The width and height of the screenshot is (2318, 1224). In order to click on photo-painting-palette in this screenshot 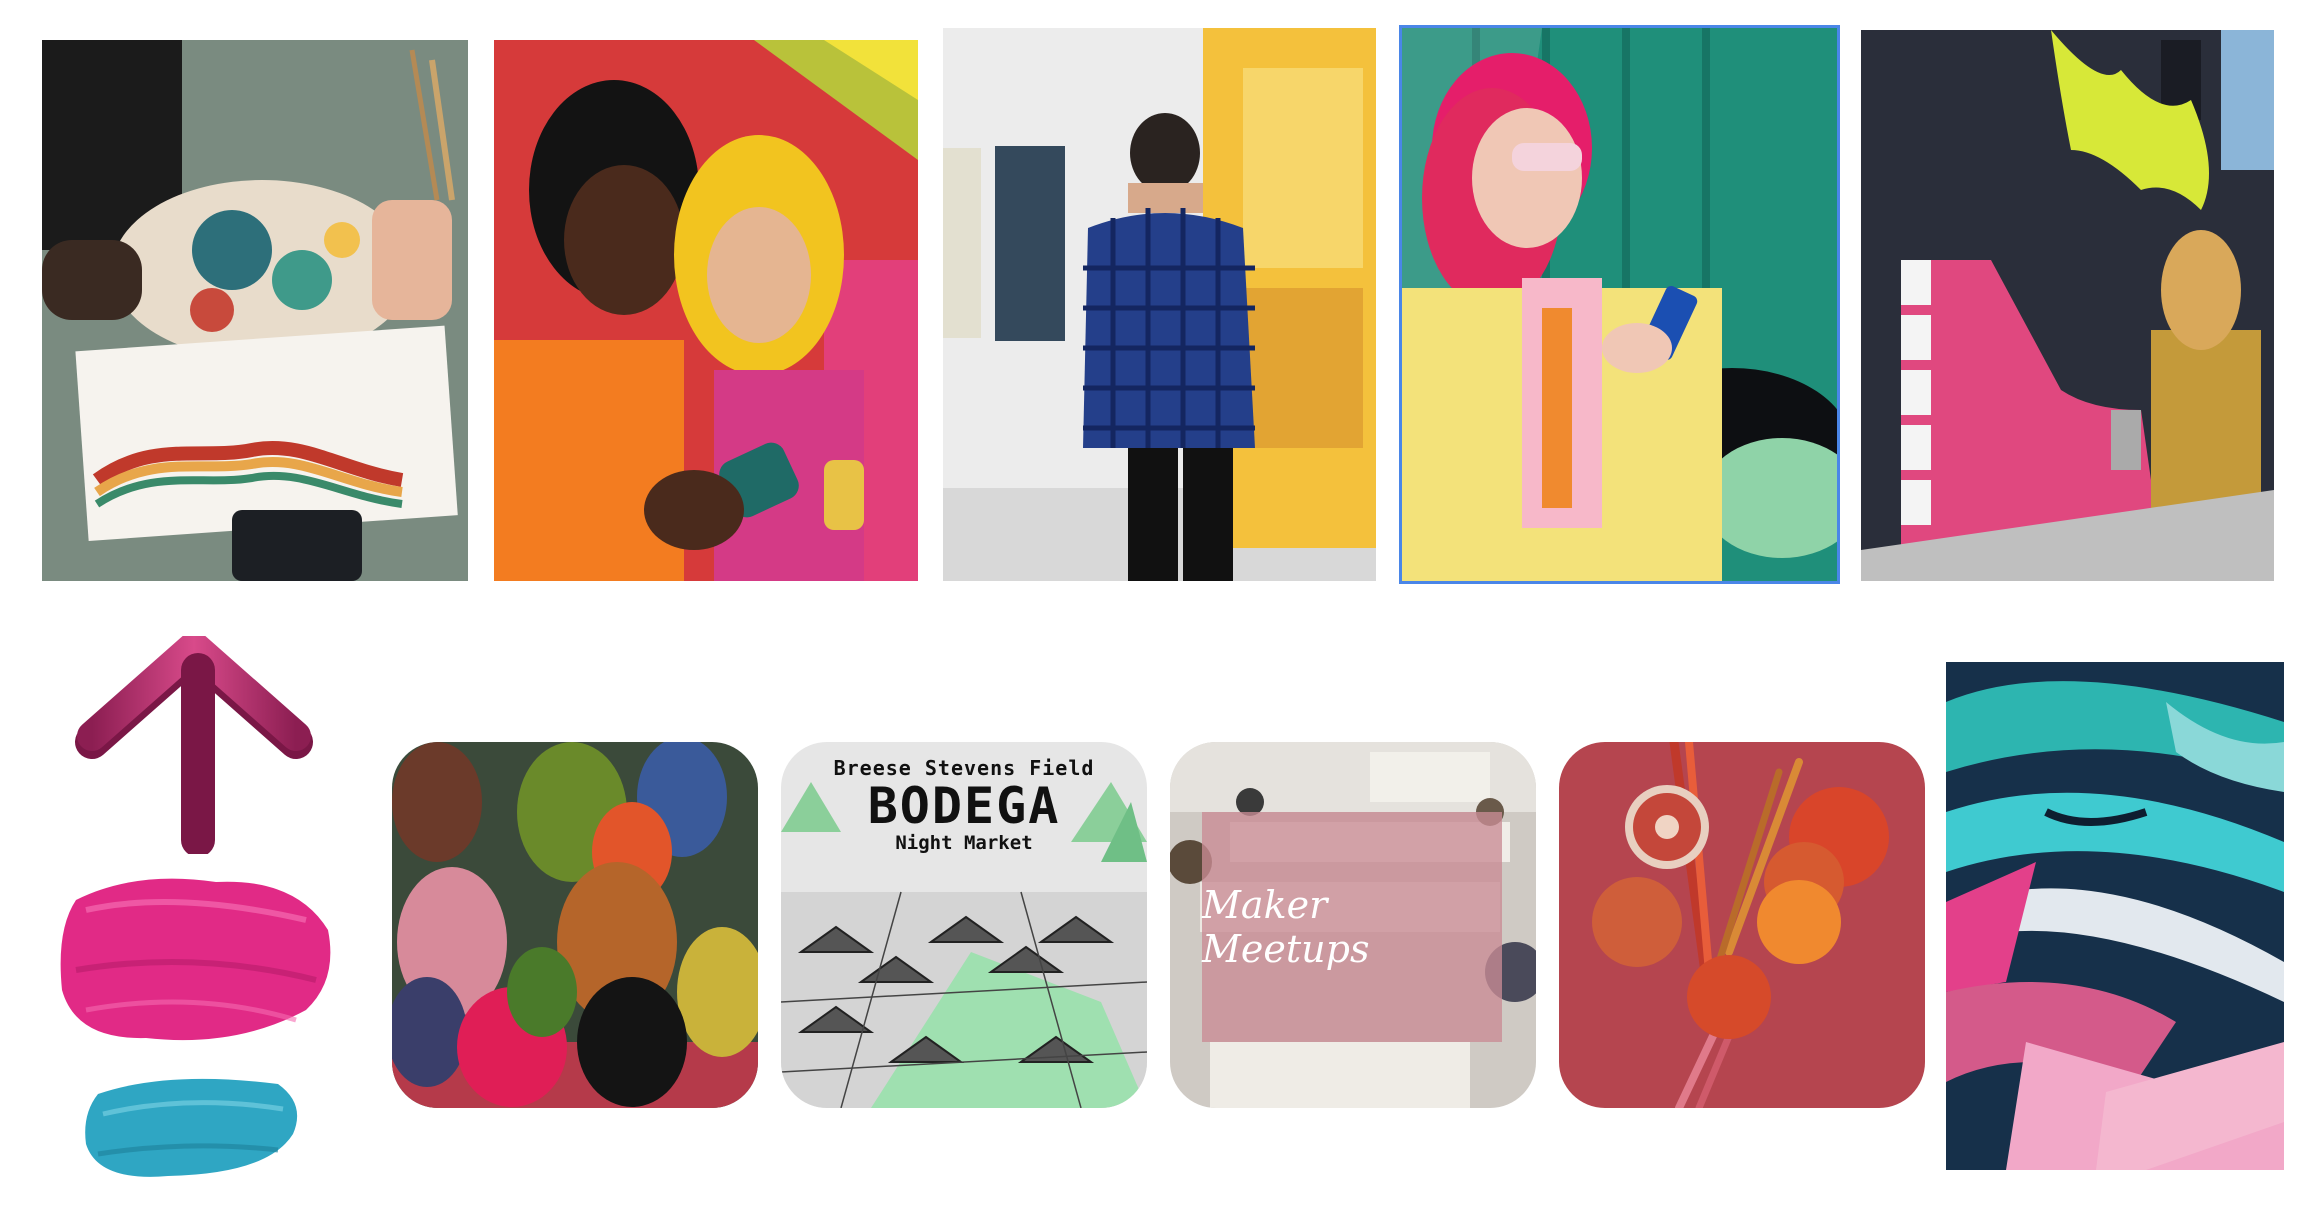, I will do `click(255, 310)`.